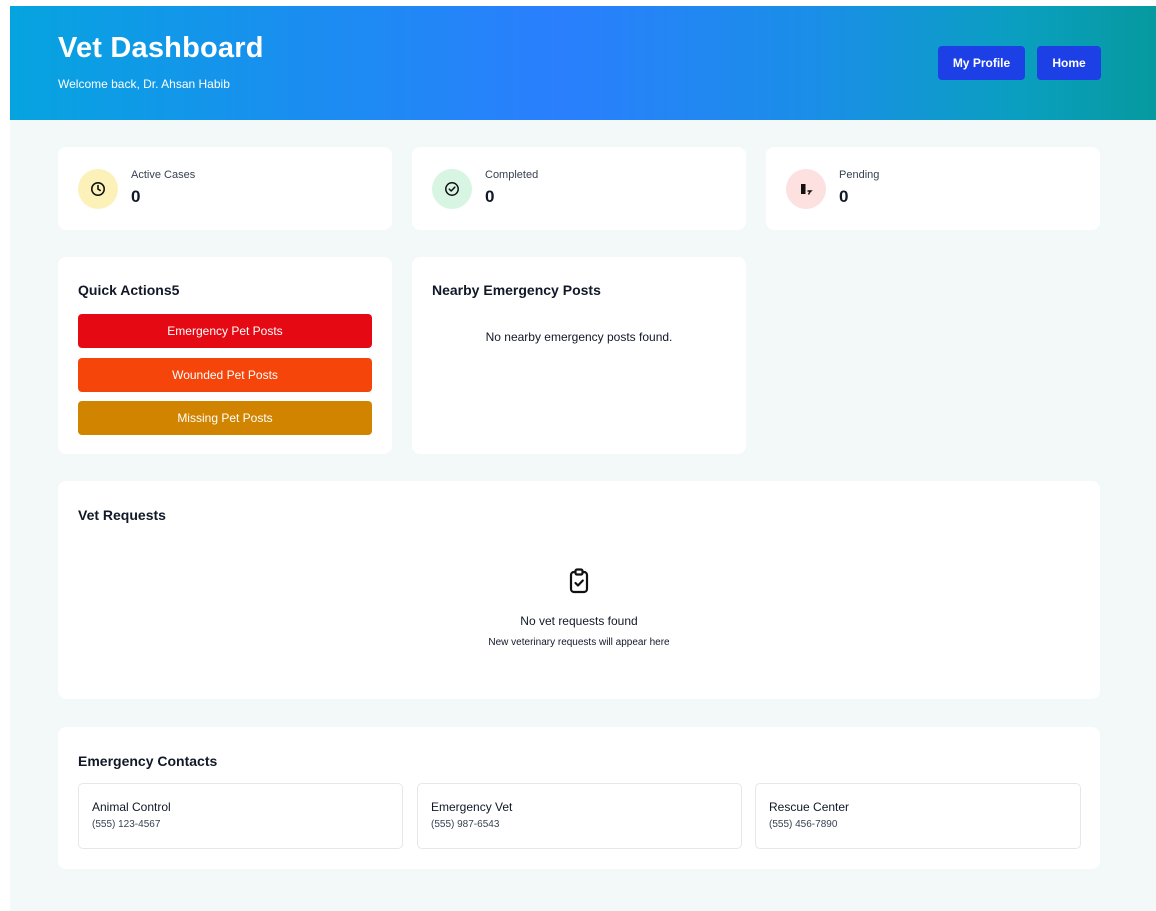  I want to click on clipboard-check-icon, so click(579, 581).